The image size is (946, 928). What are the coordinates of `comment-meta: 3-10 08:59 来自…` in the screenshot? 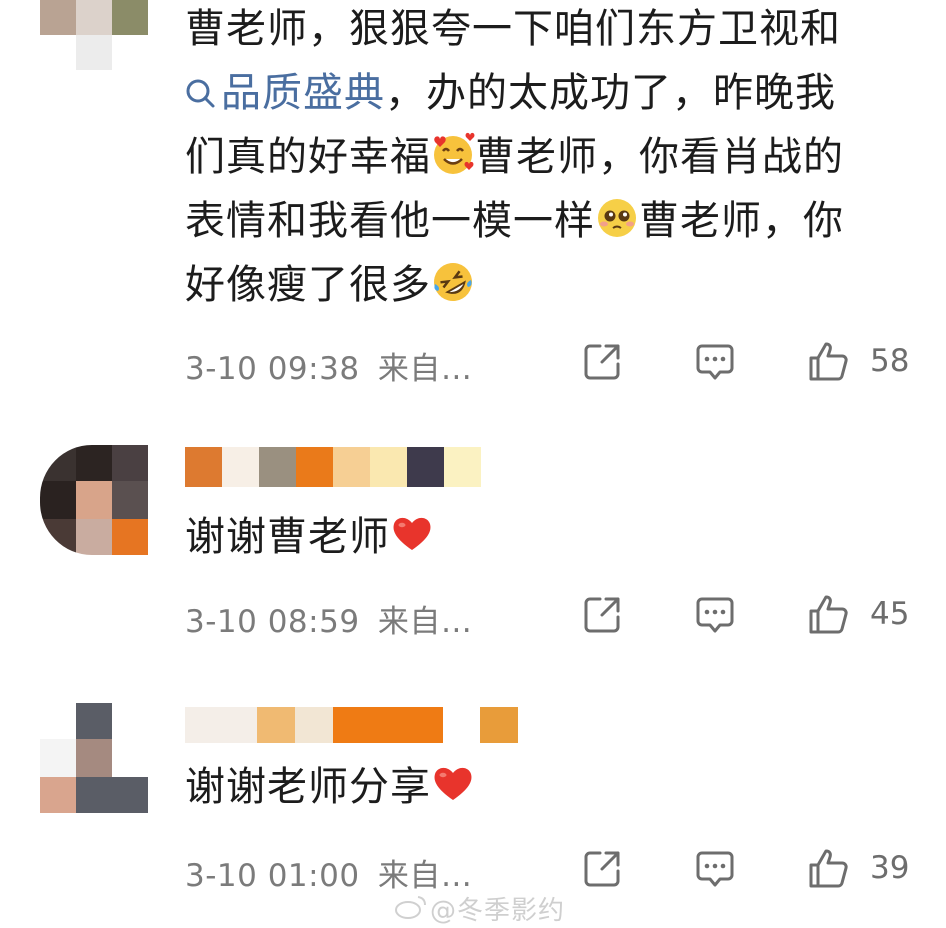 It's located at (328, 618).